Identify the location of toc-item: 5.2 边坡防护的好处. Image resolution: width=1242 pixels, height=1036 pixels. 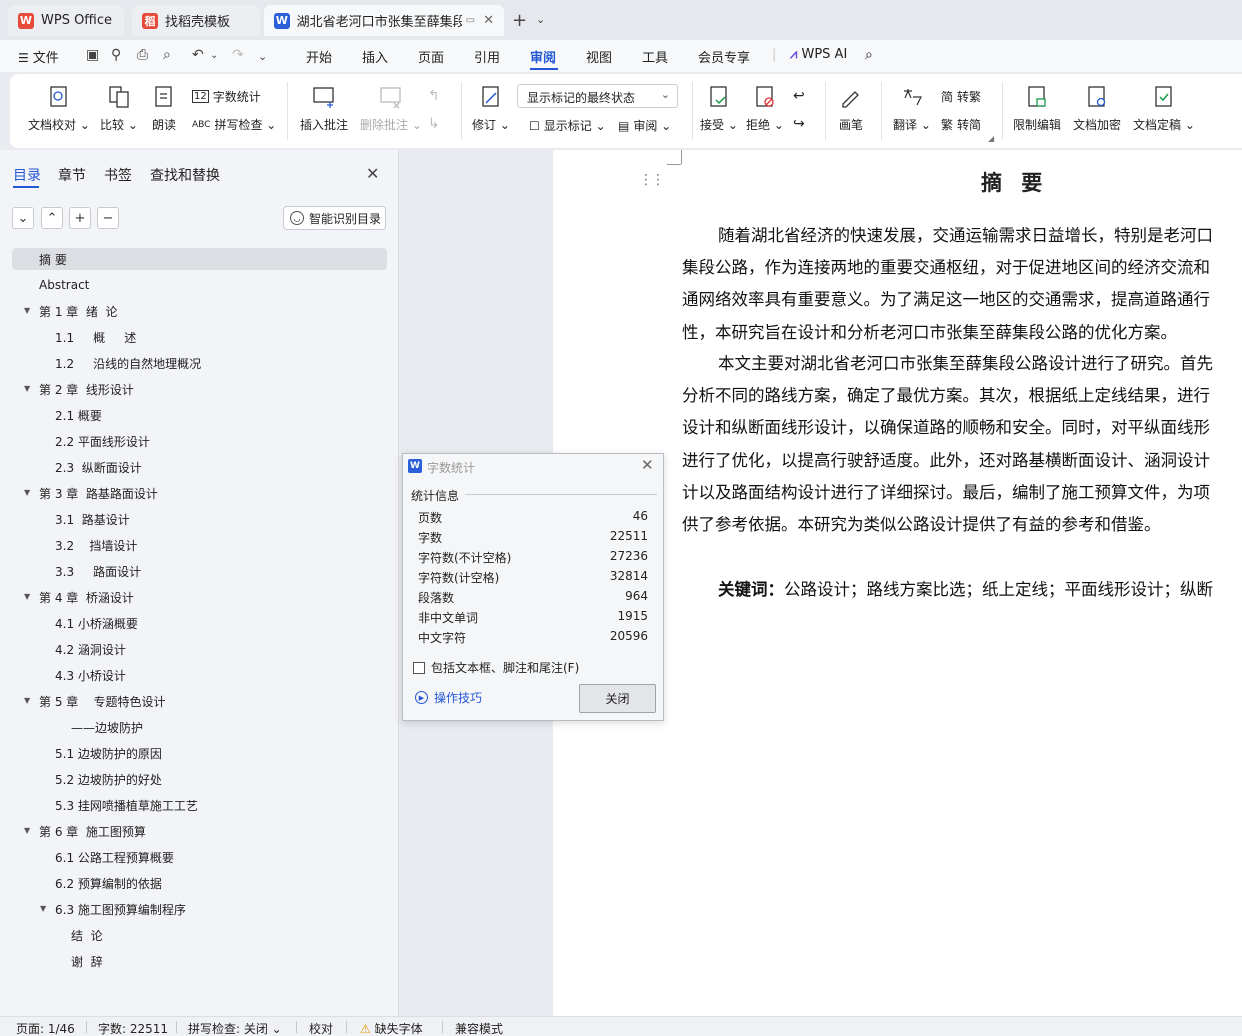
(108, 779).